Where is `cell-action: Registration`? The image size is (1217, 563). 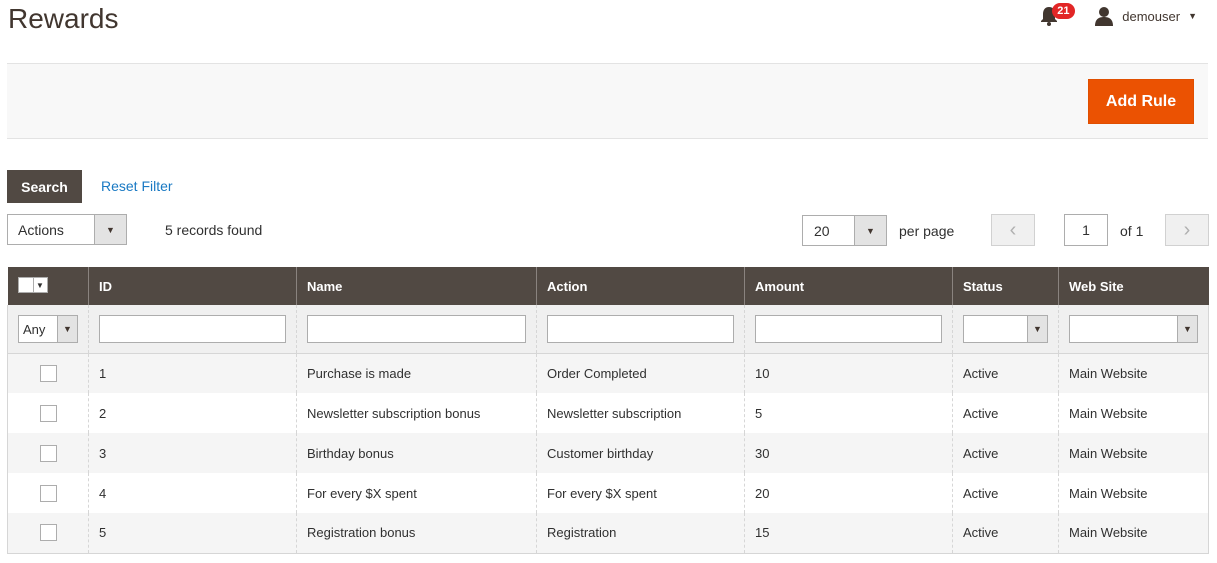
cell-action: Registration is located at coordinates (640, 533).